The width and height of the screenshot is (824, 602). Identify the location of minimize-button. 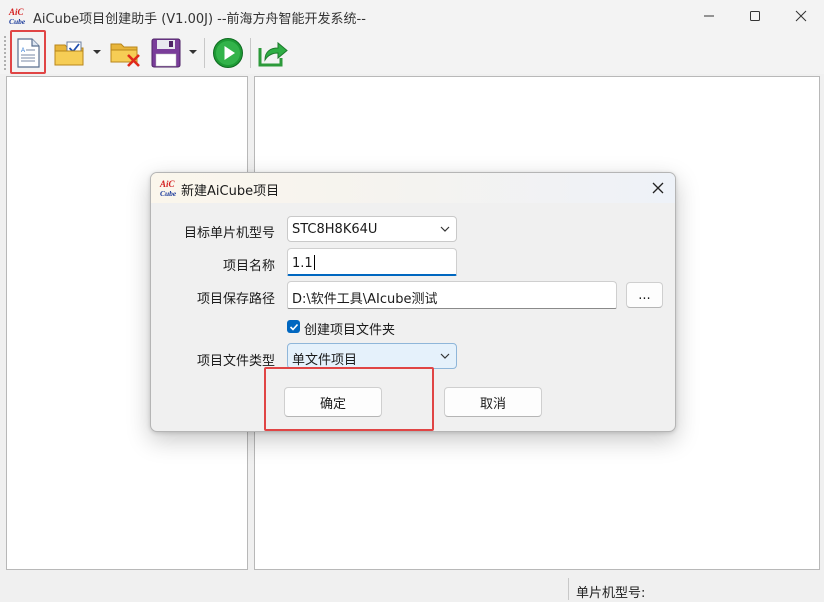
(709, 16).